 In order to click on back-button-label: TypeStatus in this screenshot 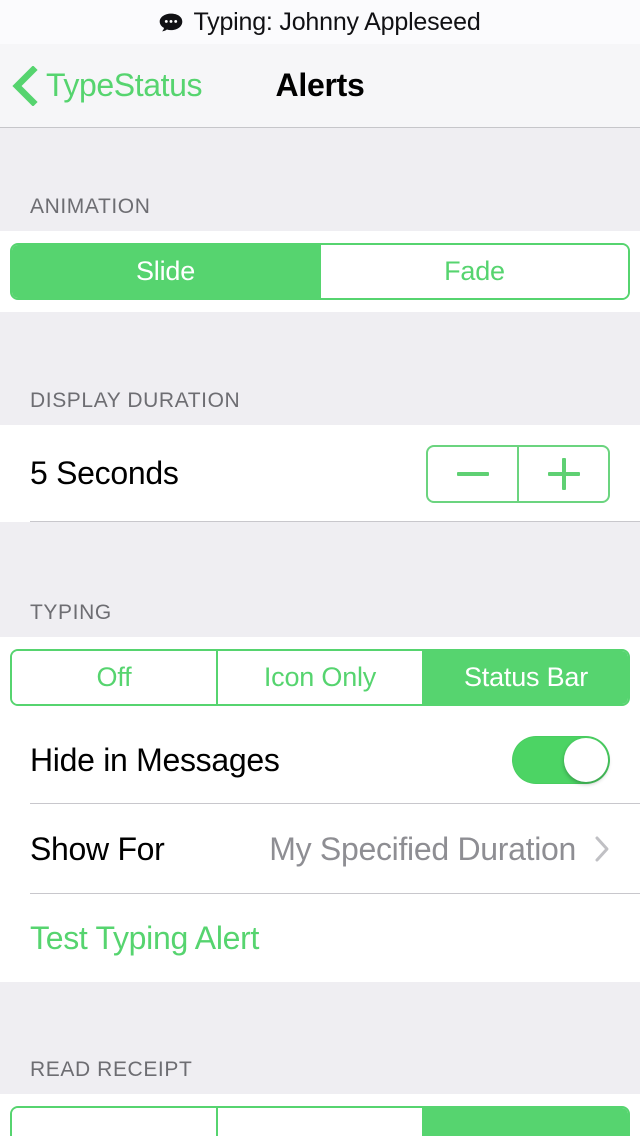, I will do `click(124, 85)`.